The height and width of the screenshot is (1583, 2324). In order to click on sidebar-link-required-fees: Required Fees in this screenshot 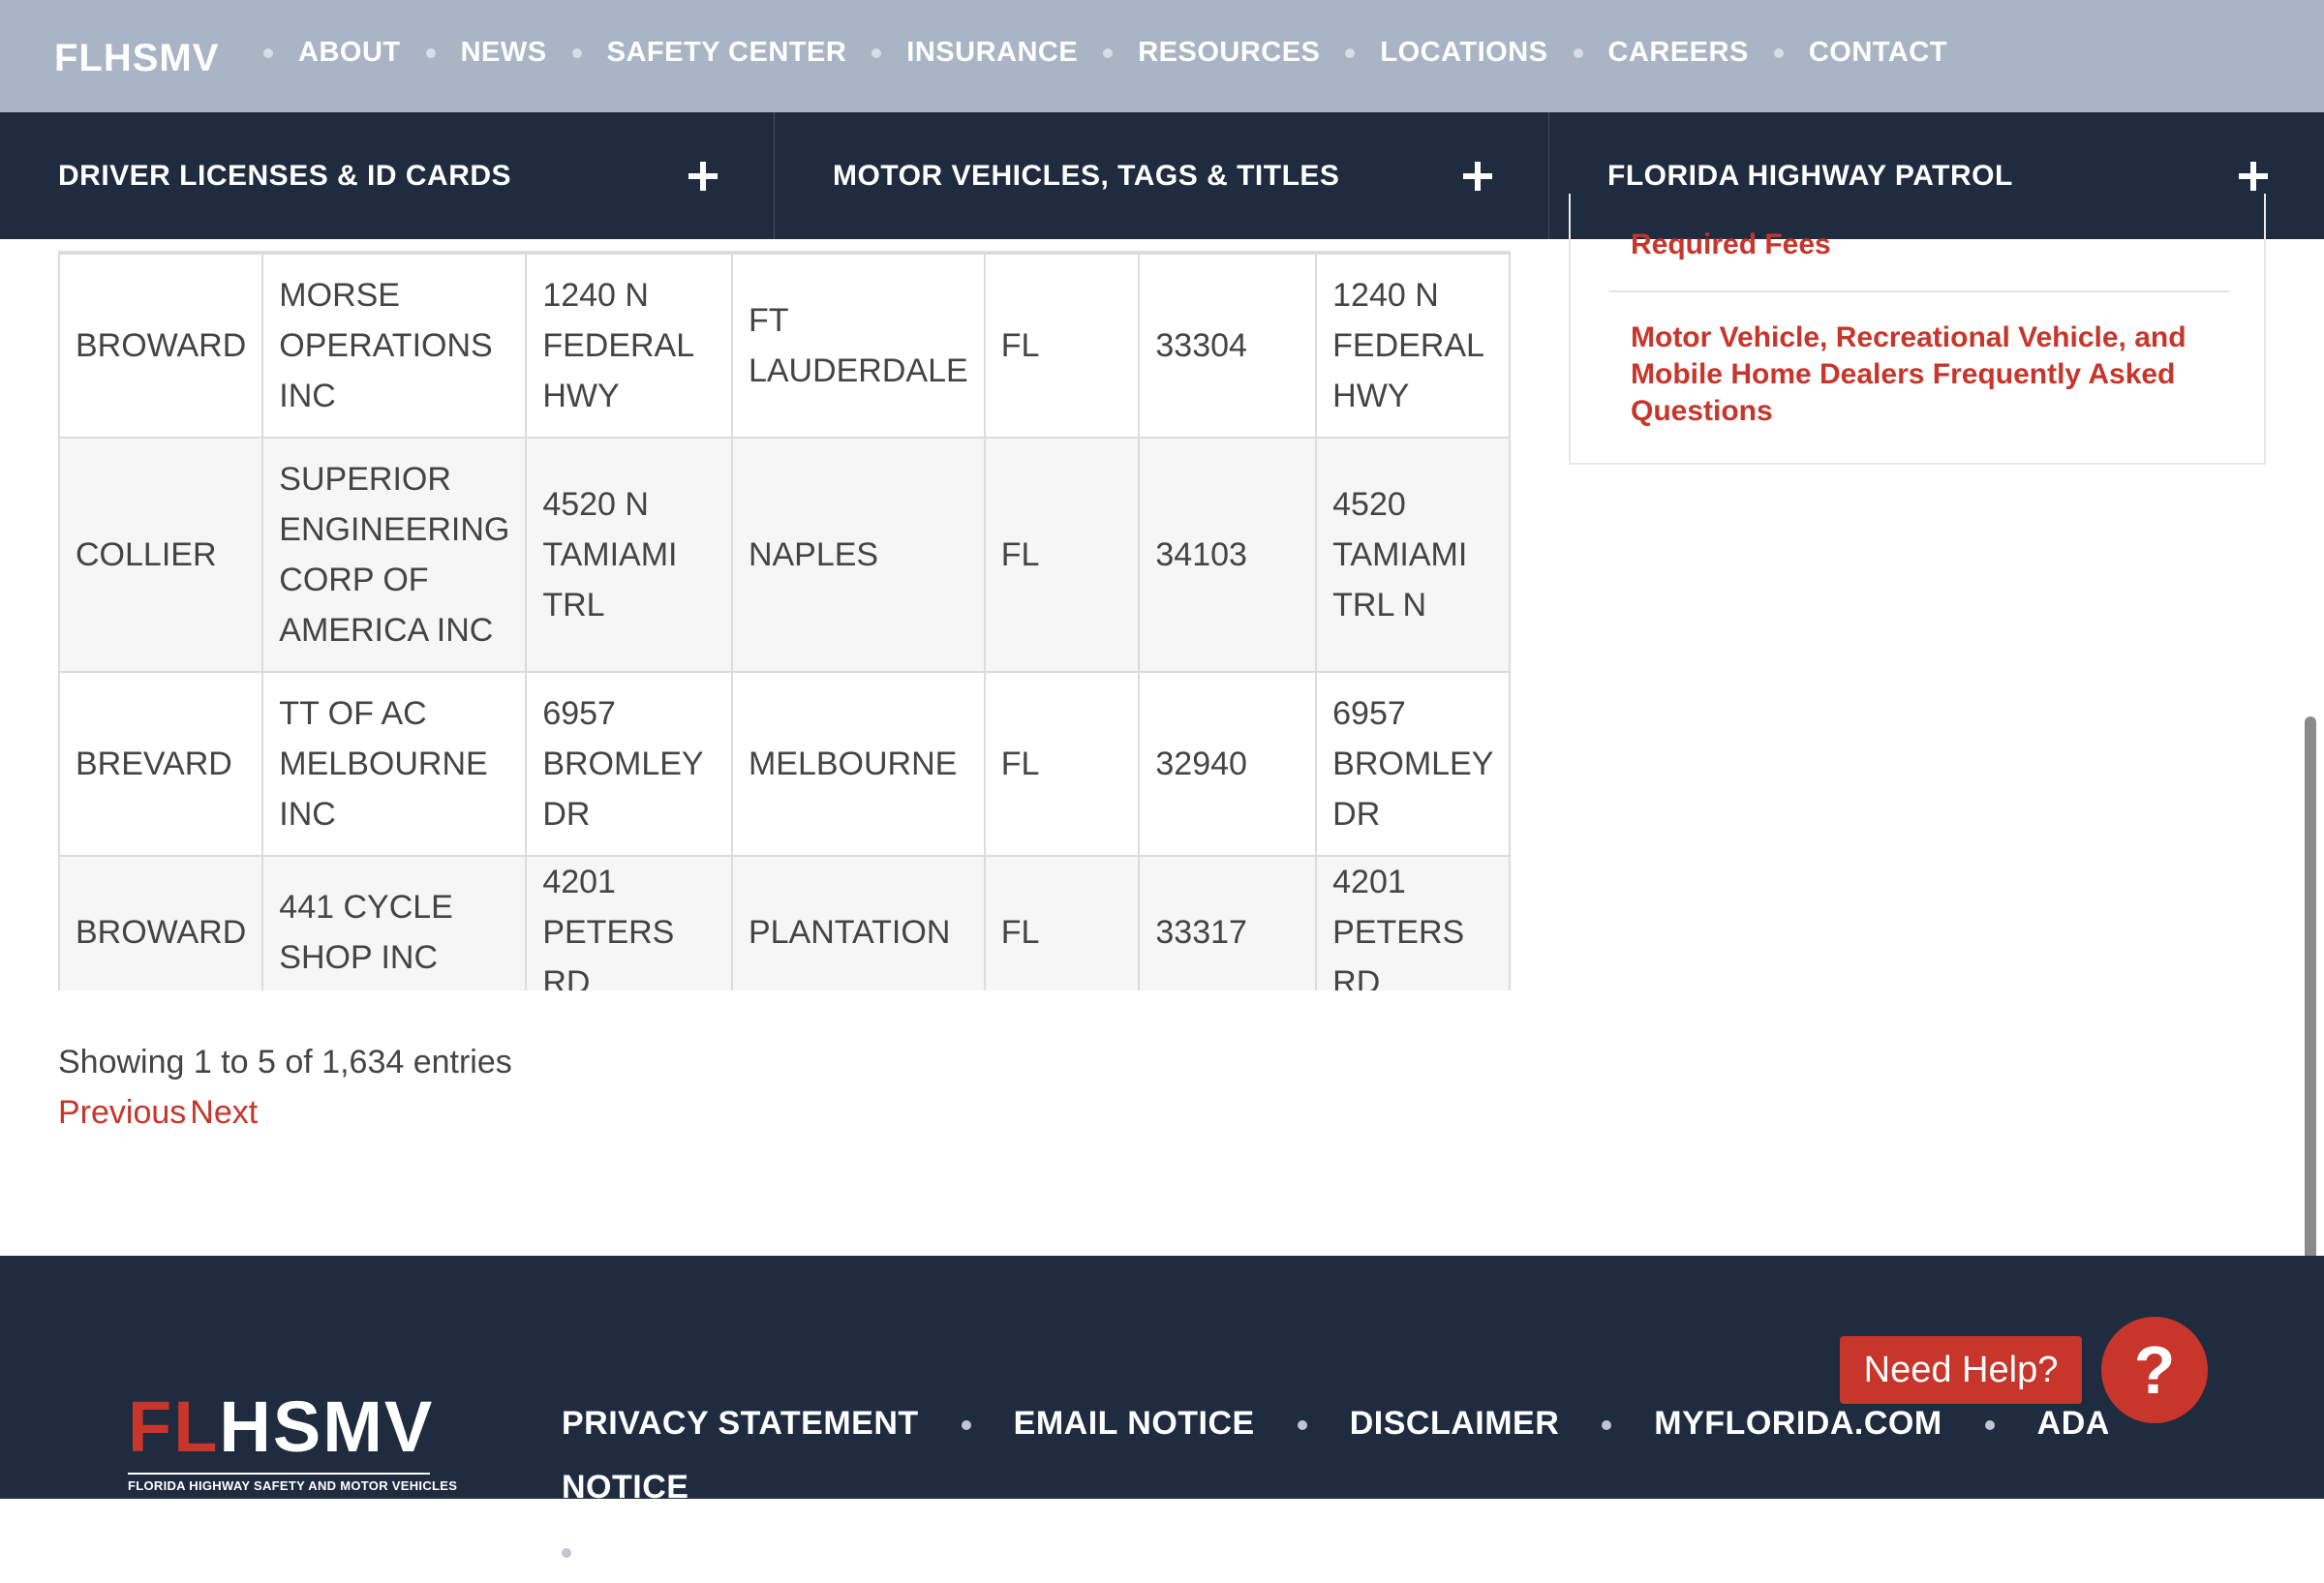, I will do `click(1731, 245)`.